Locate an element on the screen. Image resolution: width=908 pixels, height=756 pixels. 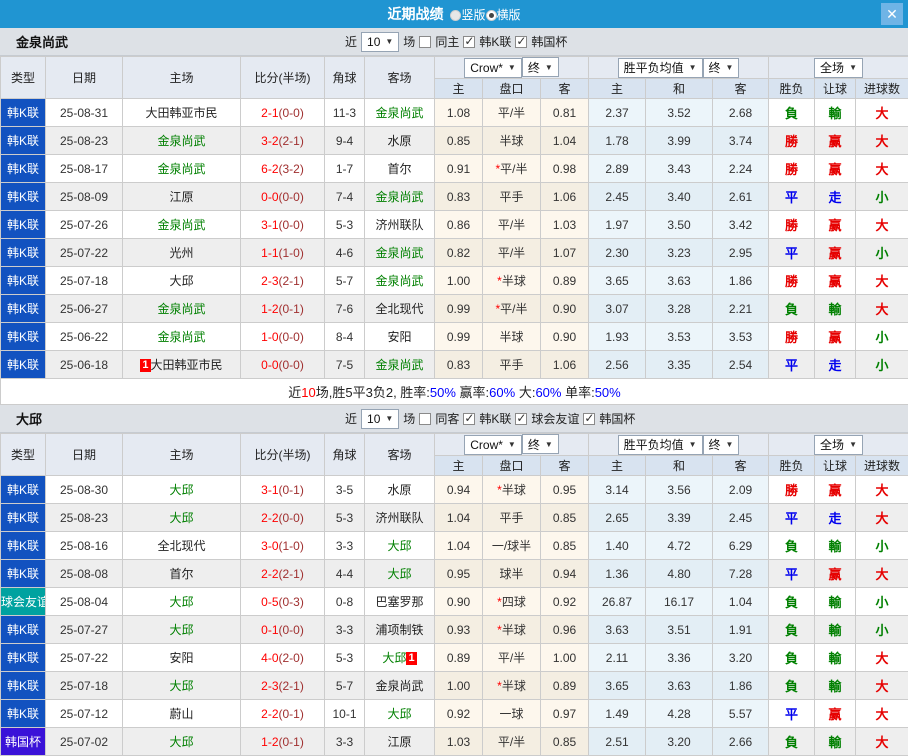
score-cell: 3-0(1-0) is located at coordinates (283, 546).